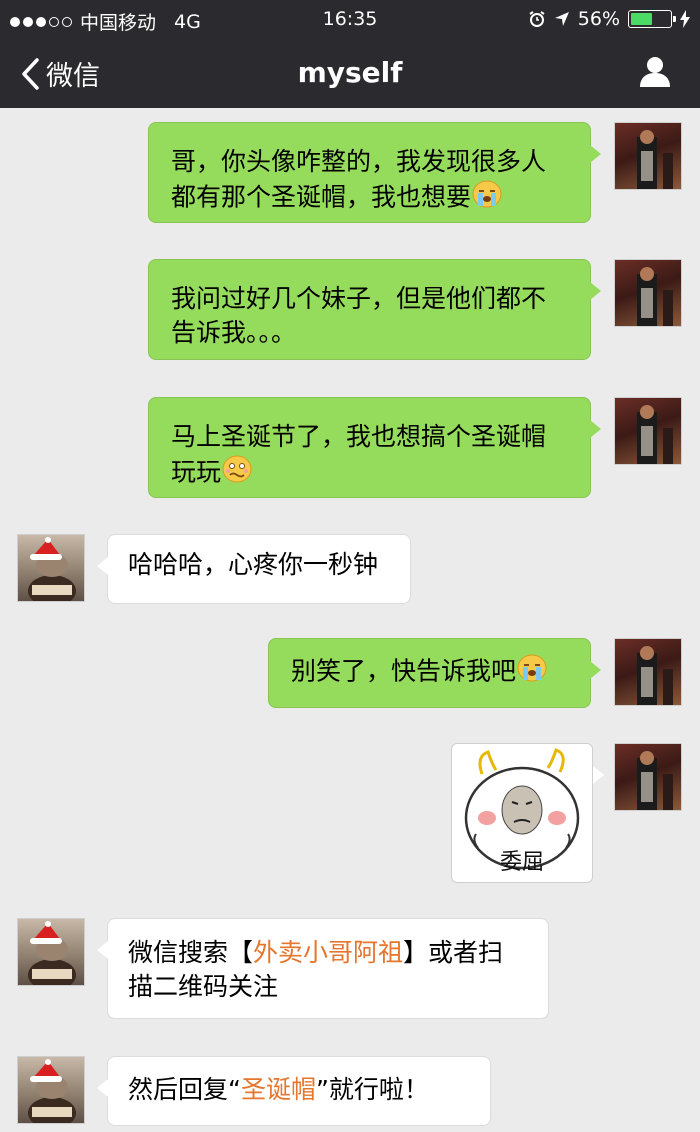 This screenshot has height=1132, width=700. What do you see at coordinates (191, 952) in the screenshot?
I see `message-text-prefix: 微信搜索【` at bounding box center [191, 952].